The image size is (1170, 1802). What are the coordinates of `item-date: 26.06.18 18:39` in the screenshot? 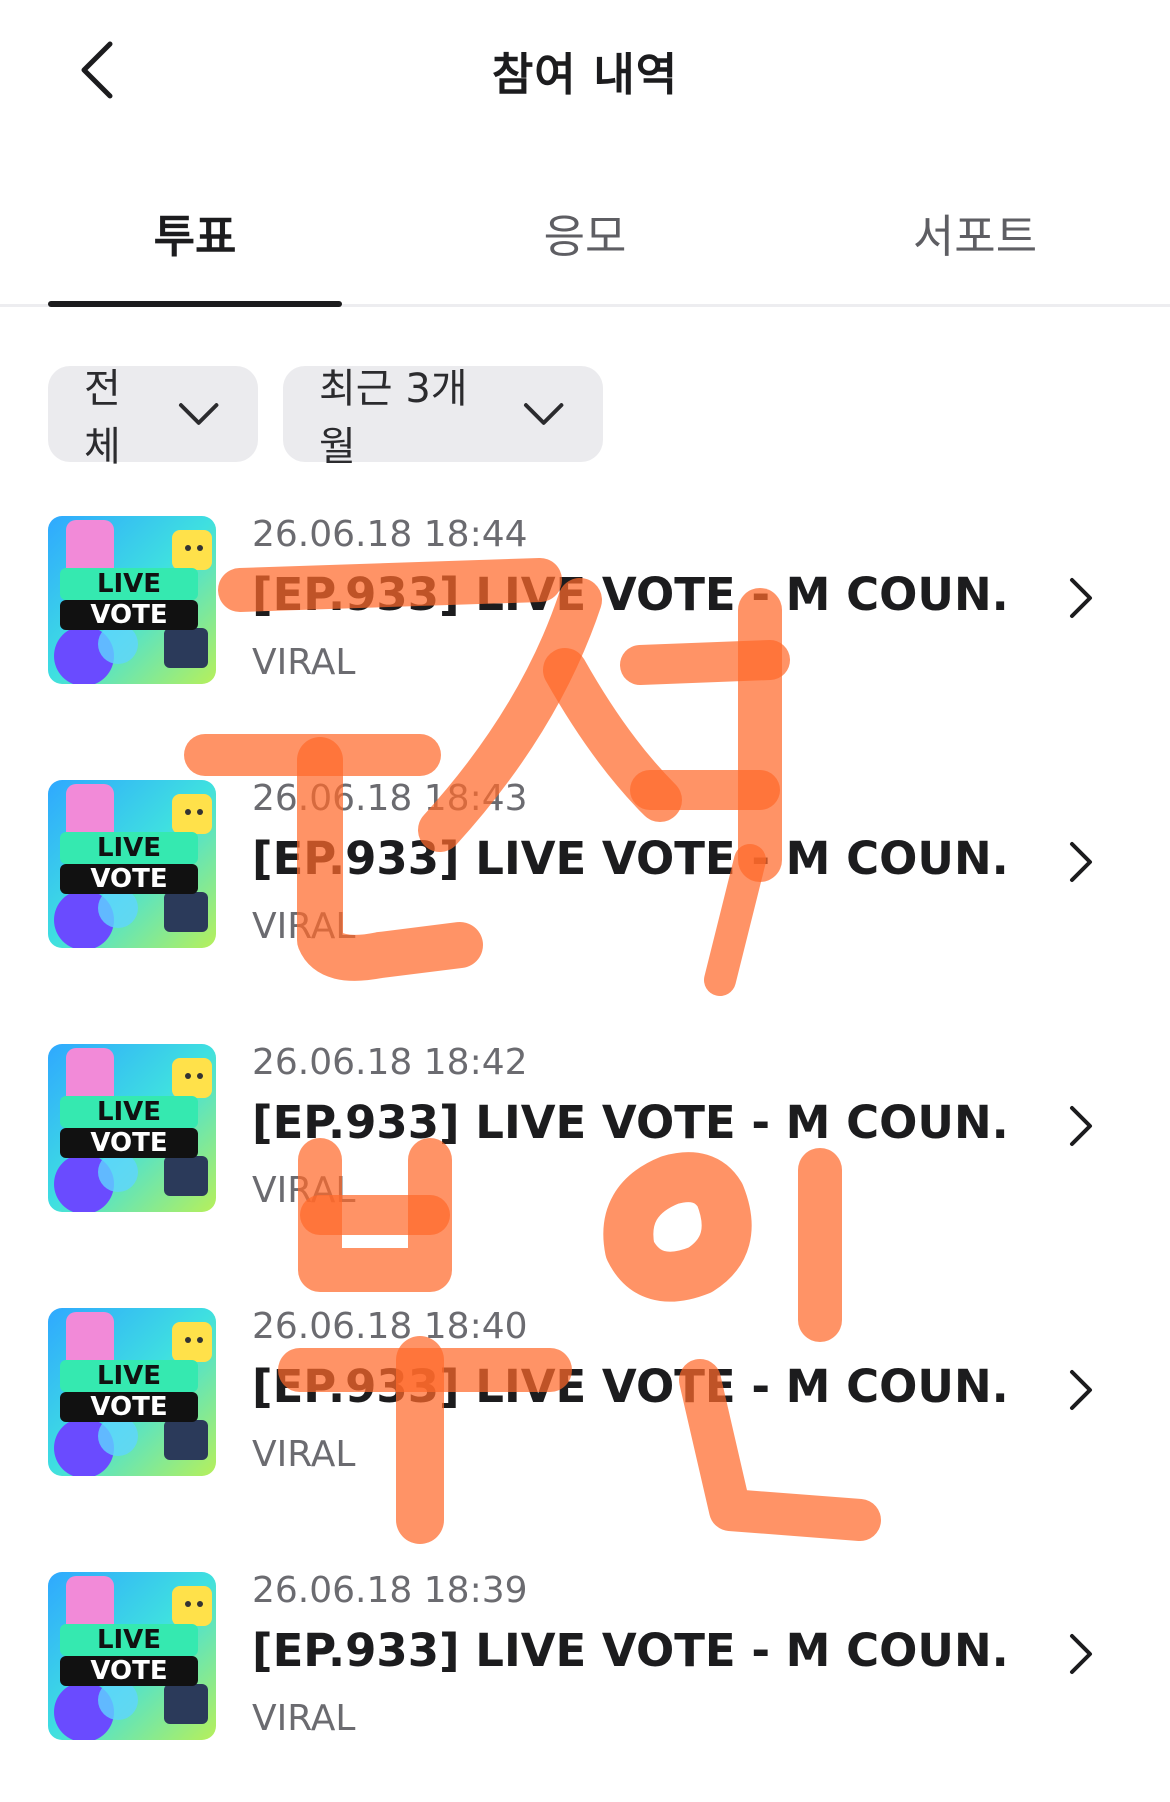 It's located at (390, 1590).